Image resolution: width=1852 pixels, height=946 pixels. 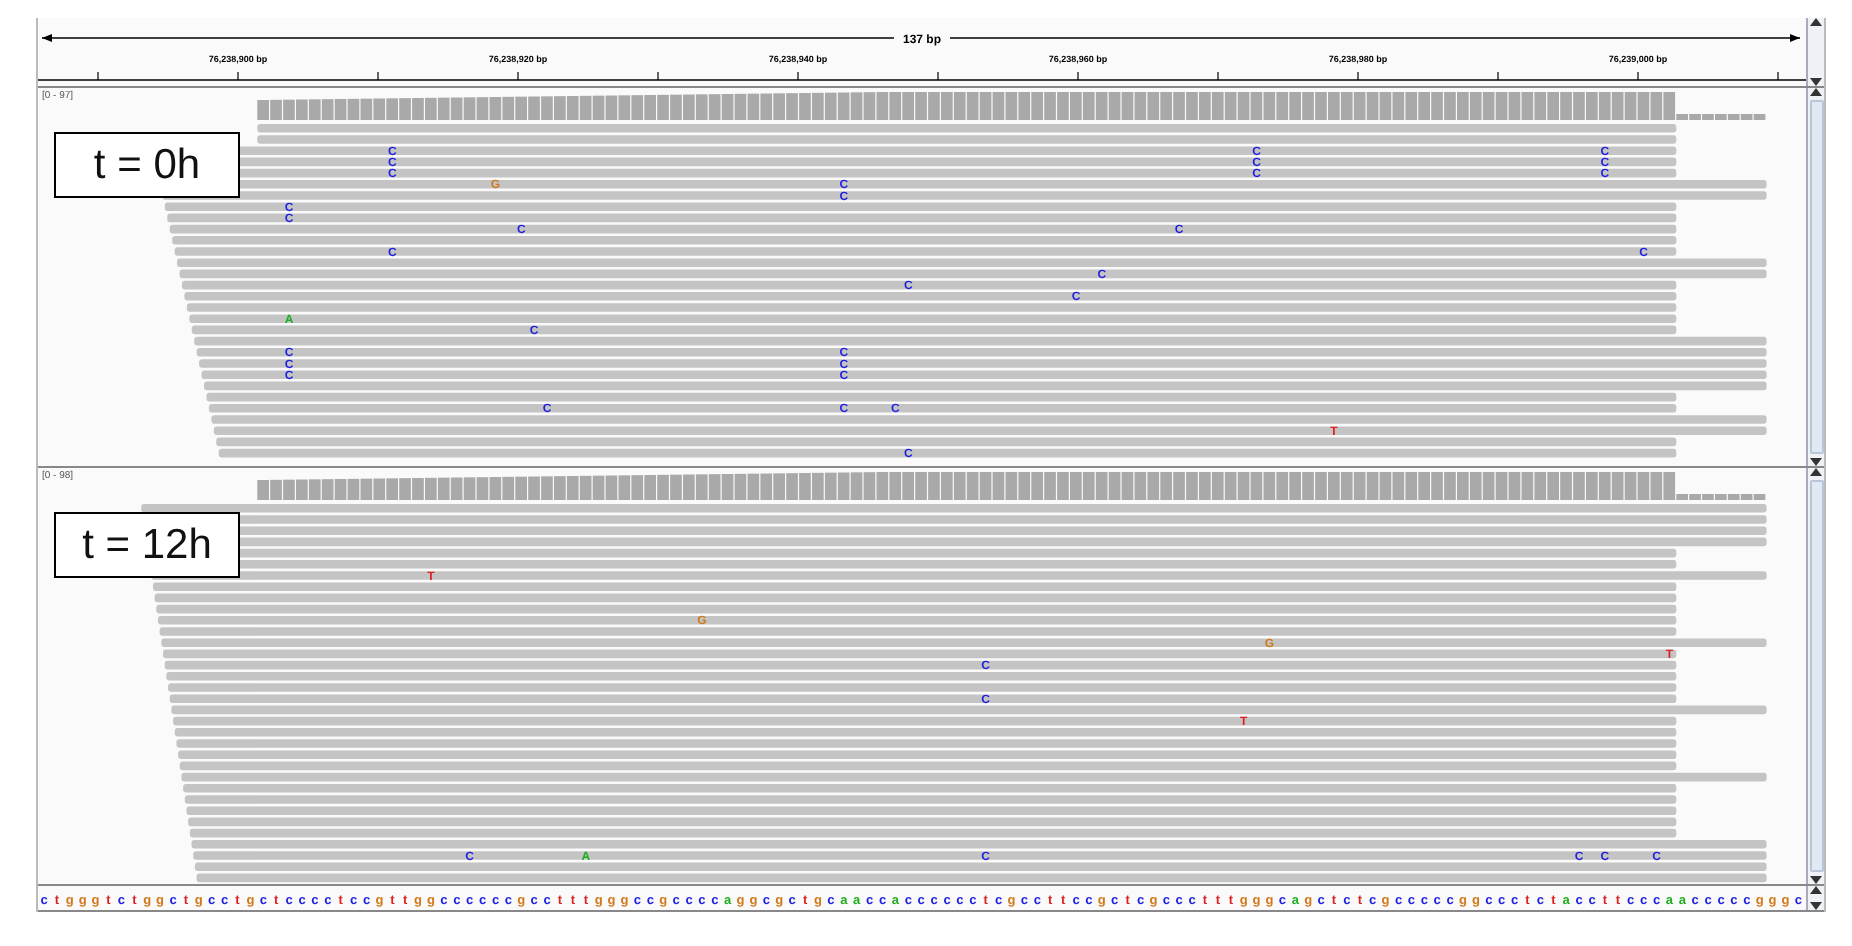 I want to click on timepoint-label: t = 12h, so click(x=147, y=545).